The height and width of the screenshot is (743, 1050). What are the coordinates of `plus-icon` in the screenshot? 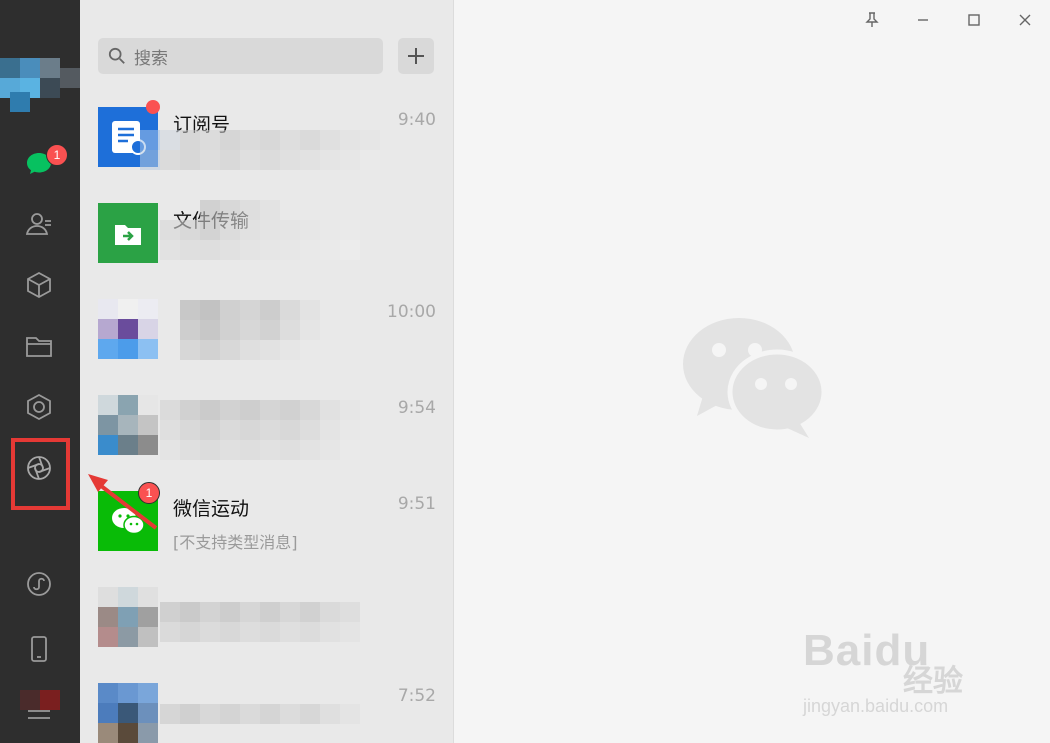 It's located at (416, 56).